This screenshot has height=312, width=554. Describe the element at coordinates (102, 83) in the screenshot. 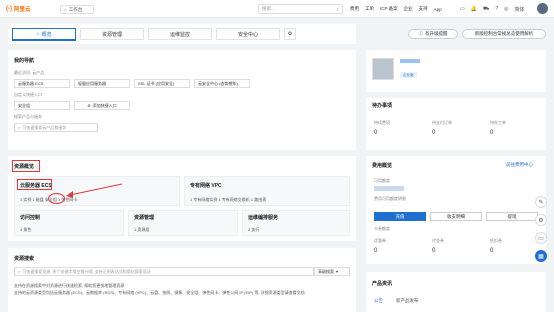

I see `recent-swas: 轻量应用服务器` at that location.